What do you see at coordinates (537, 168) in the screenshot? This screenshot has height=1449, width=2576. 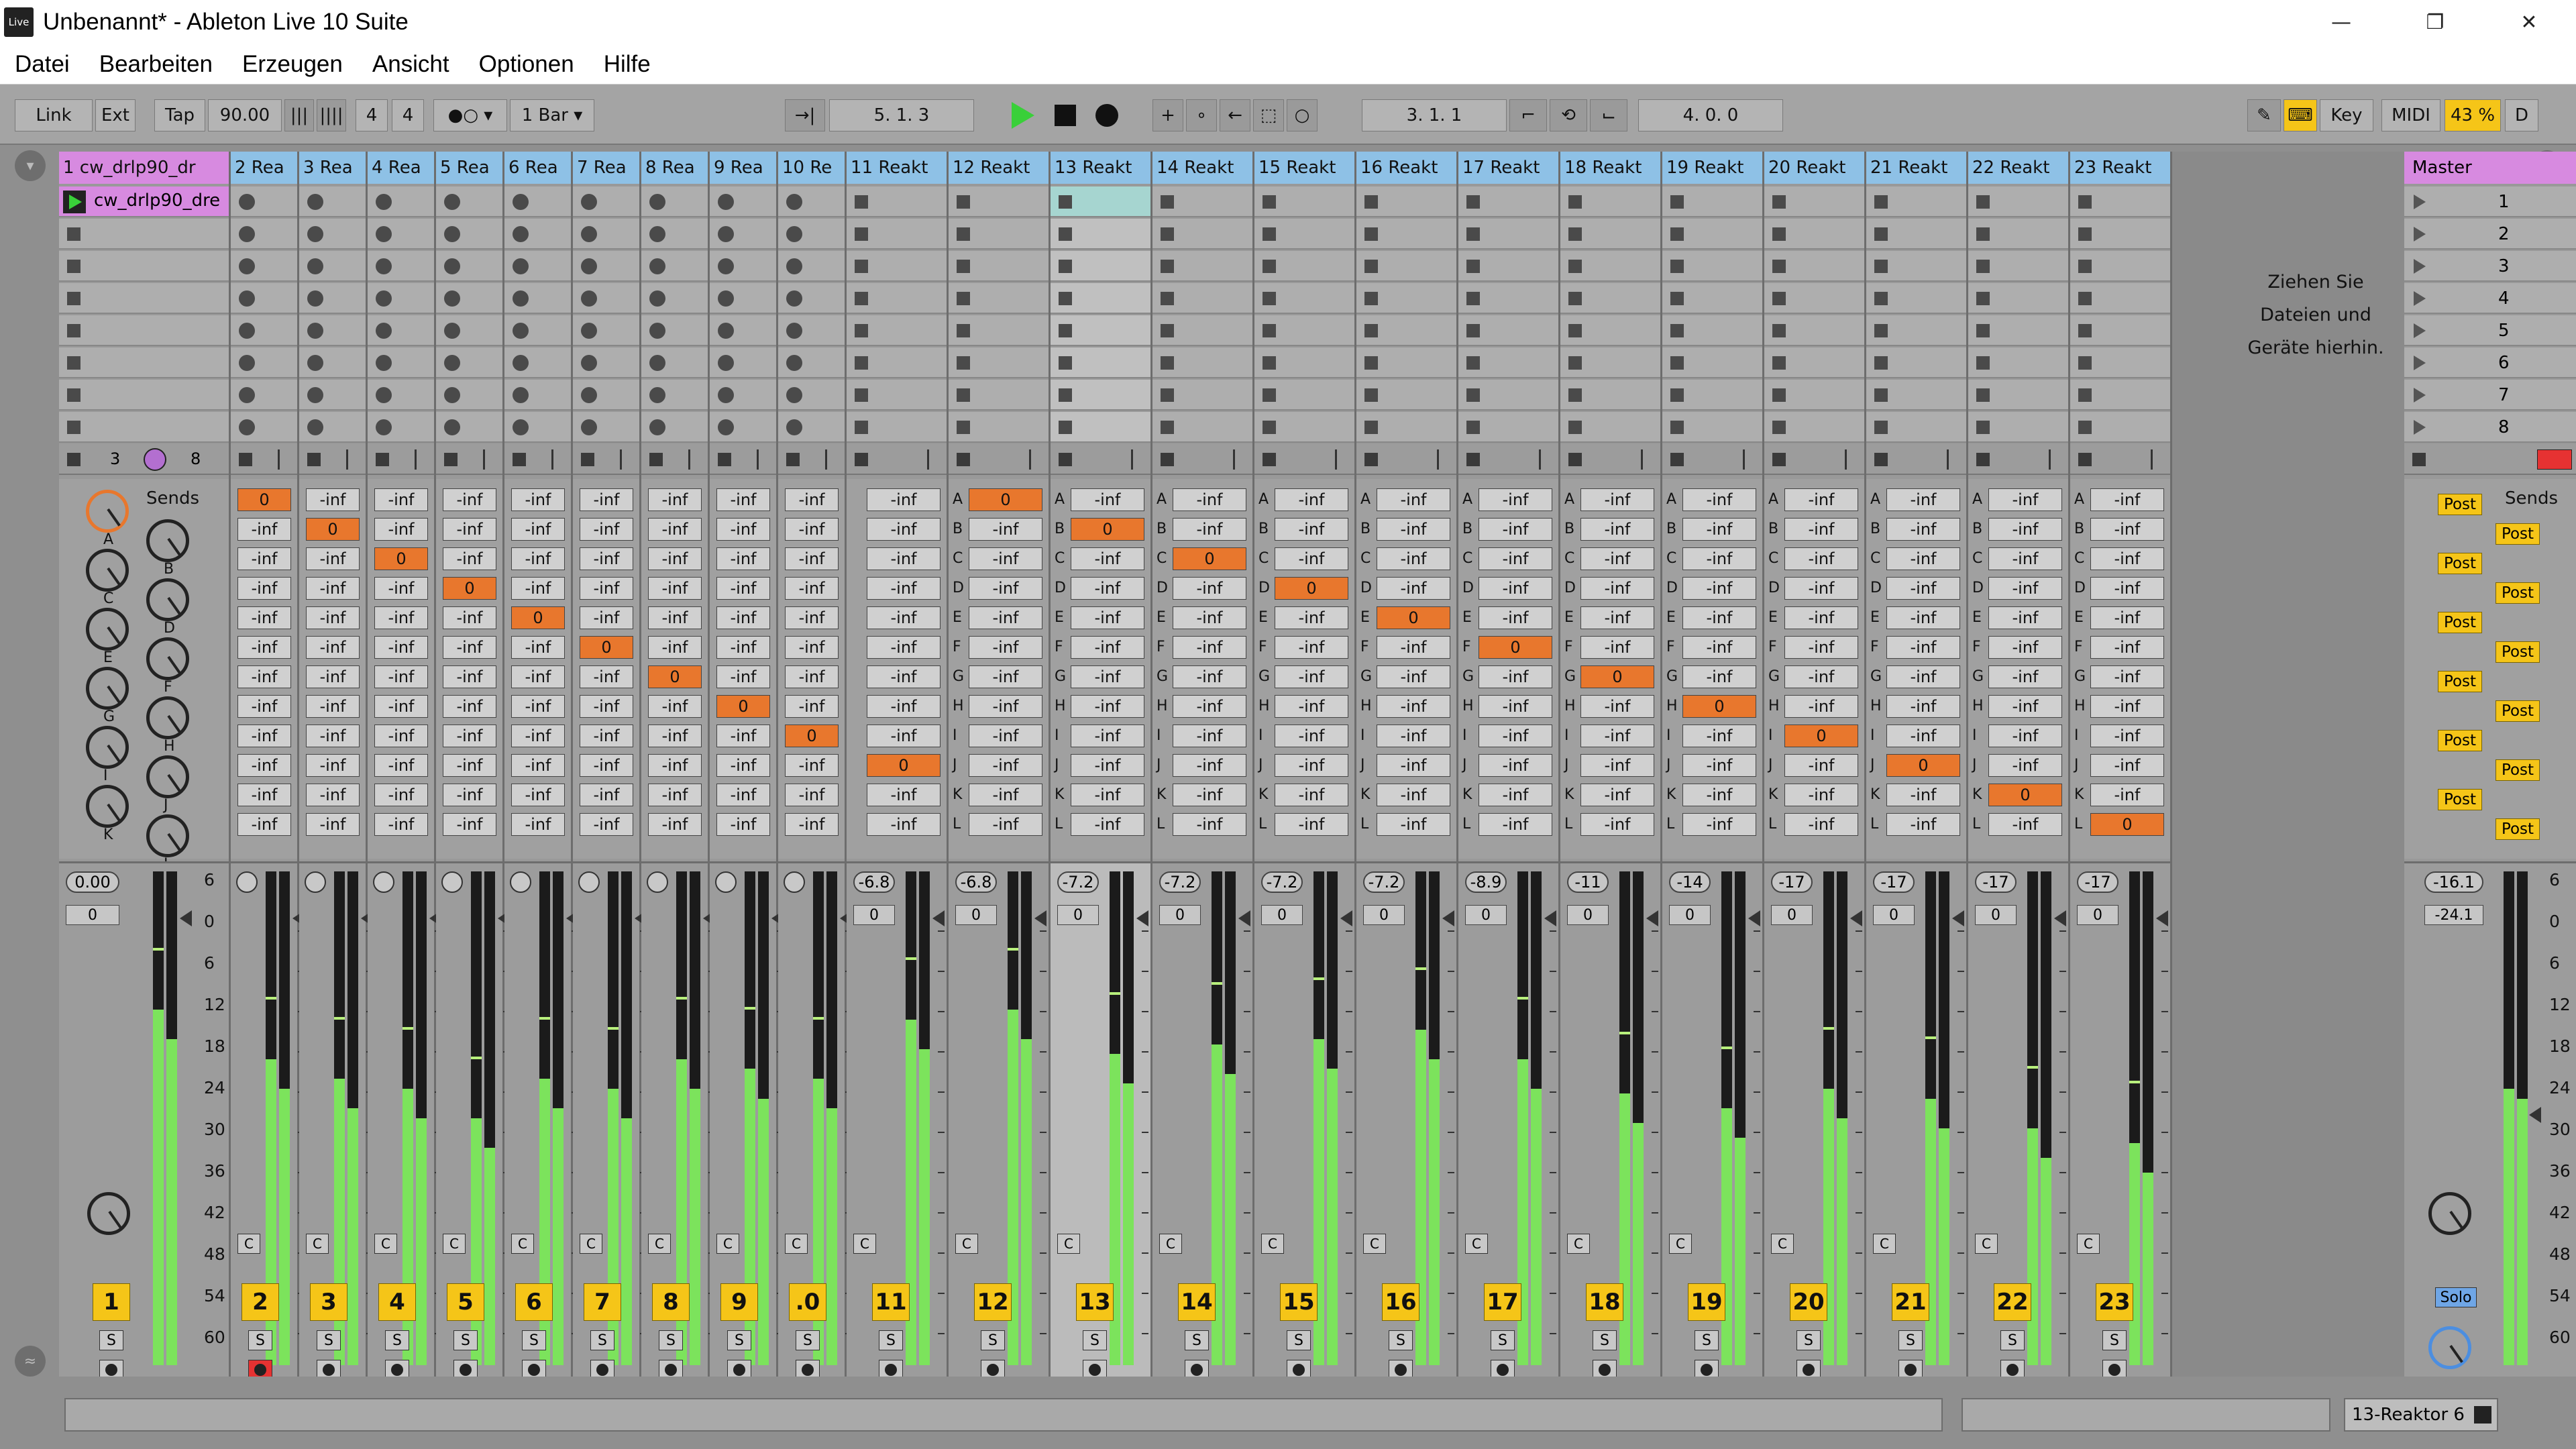 I see `track-header: 6 Rea` at bounding box center [537, 168].